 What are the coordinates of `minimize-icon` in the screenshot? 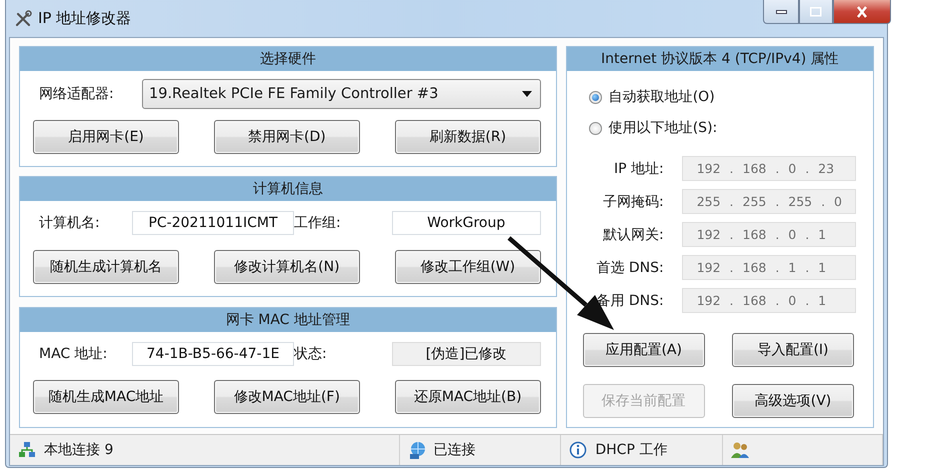 It's located at (781, 12).